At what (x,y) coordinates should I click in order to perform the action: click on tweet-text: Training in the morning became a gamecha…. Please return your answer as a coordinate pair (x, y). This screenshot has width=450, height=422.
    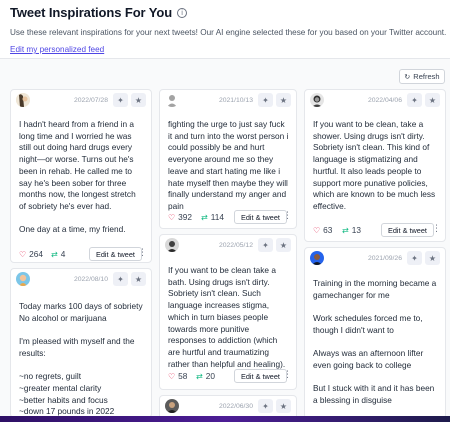
    Looking at the image, I should click on (375, 342).